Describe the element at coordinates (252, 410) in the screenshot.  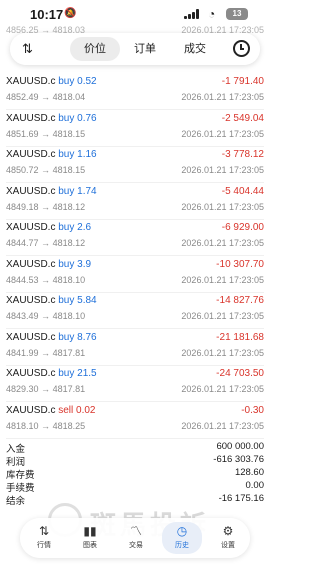
I see `trade-profit: -0.30` at that location.